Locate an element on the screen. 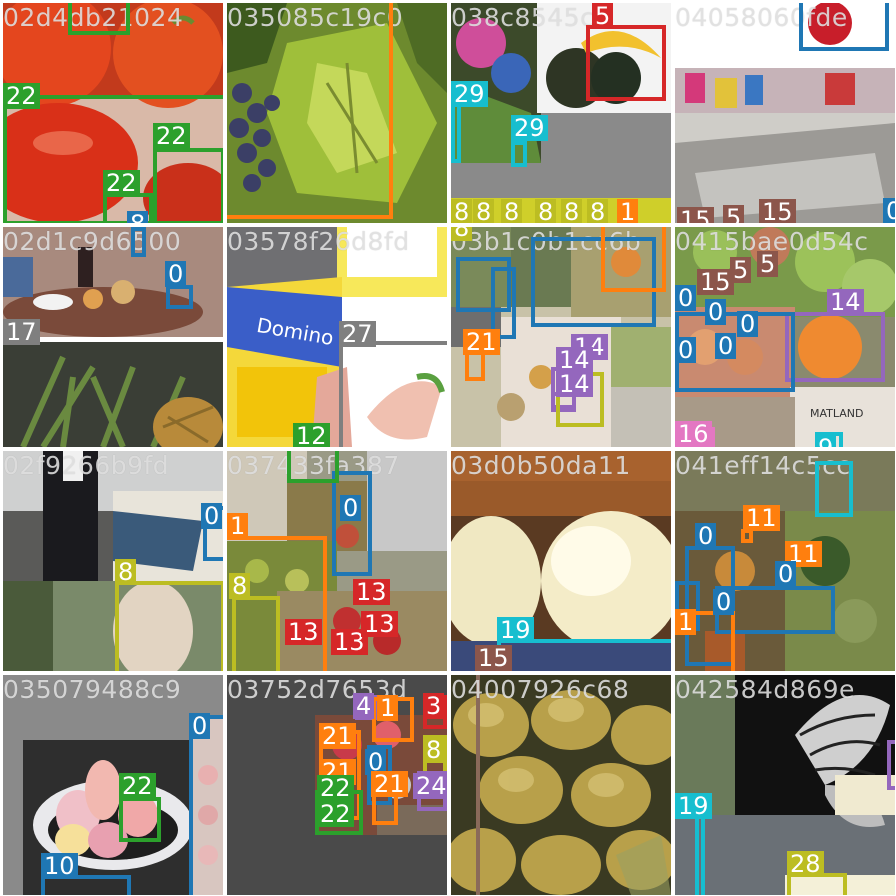  tile-sugar-box: Domino 03578f26d8fd 27 12 is located at coordinates (337, 337).